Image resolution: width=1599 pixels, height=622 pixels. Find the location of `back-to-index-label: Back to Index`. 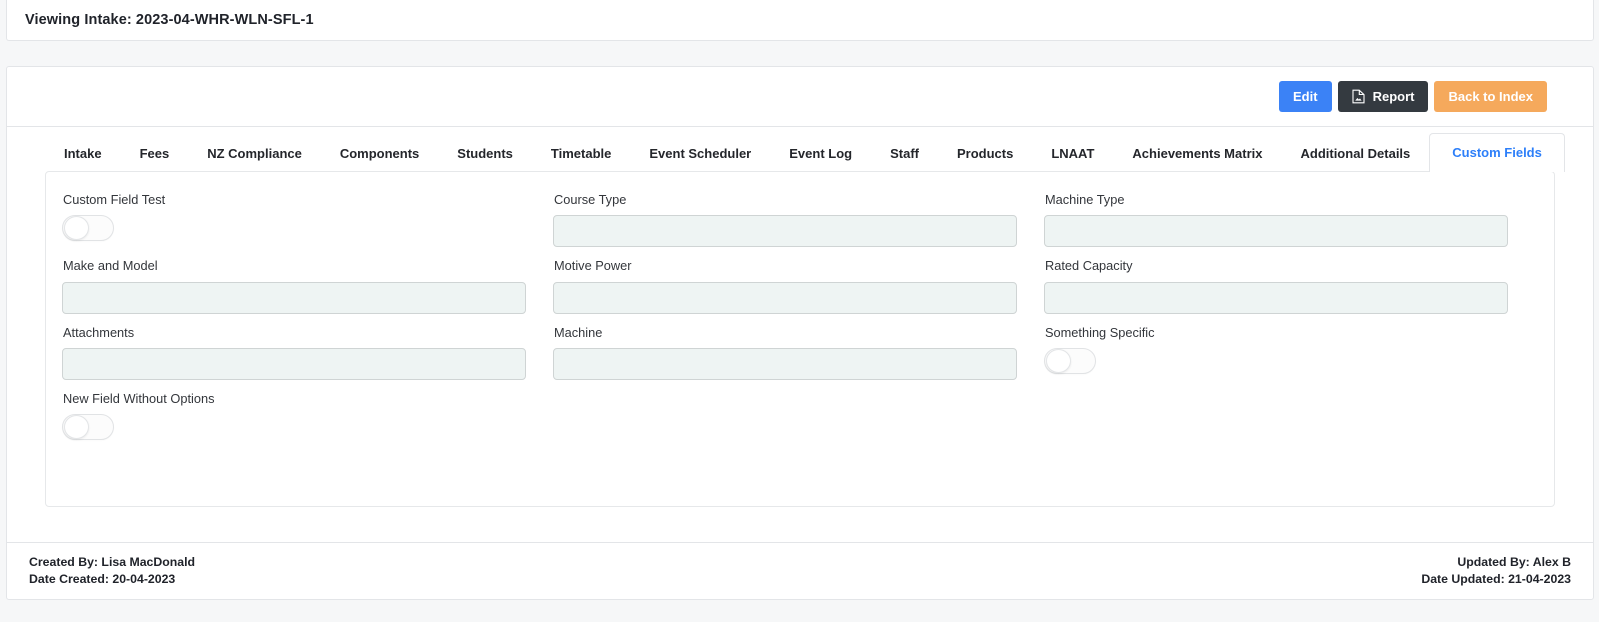

back-to-index-label: Back to Index is located at coordinates (1490, 96).